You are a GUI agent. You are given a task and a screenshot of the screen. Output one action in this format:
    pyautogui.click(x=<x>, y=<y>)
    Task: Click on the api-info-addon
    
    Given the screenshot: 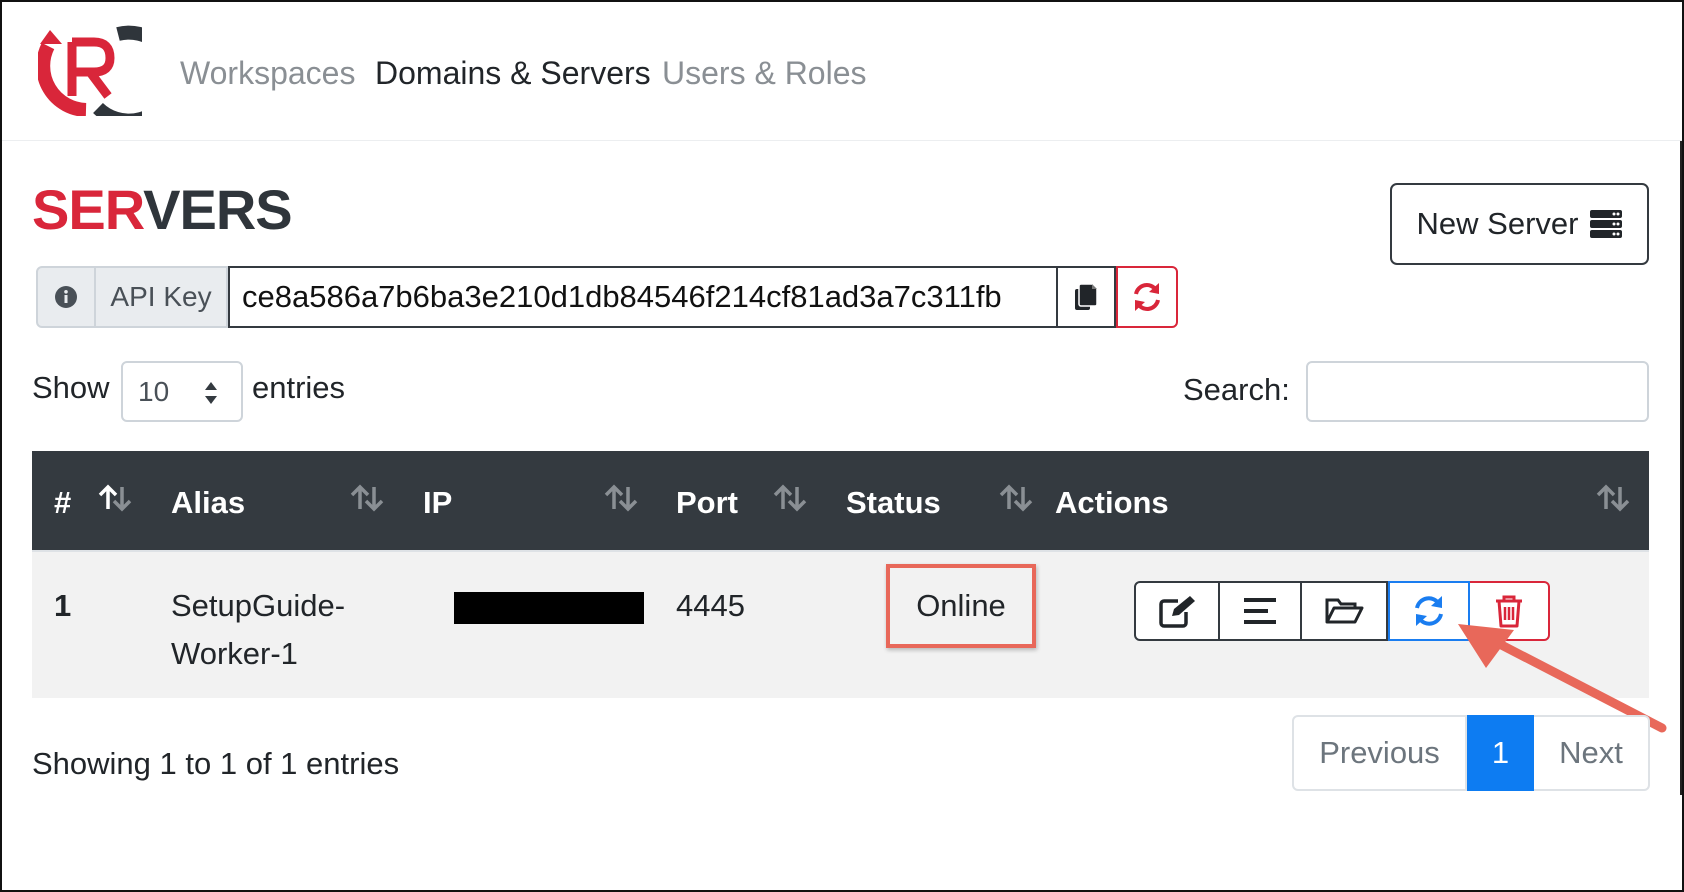 What is the action you would take?
    pyautogui.click(x=66, y=297)
    